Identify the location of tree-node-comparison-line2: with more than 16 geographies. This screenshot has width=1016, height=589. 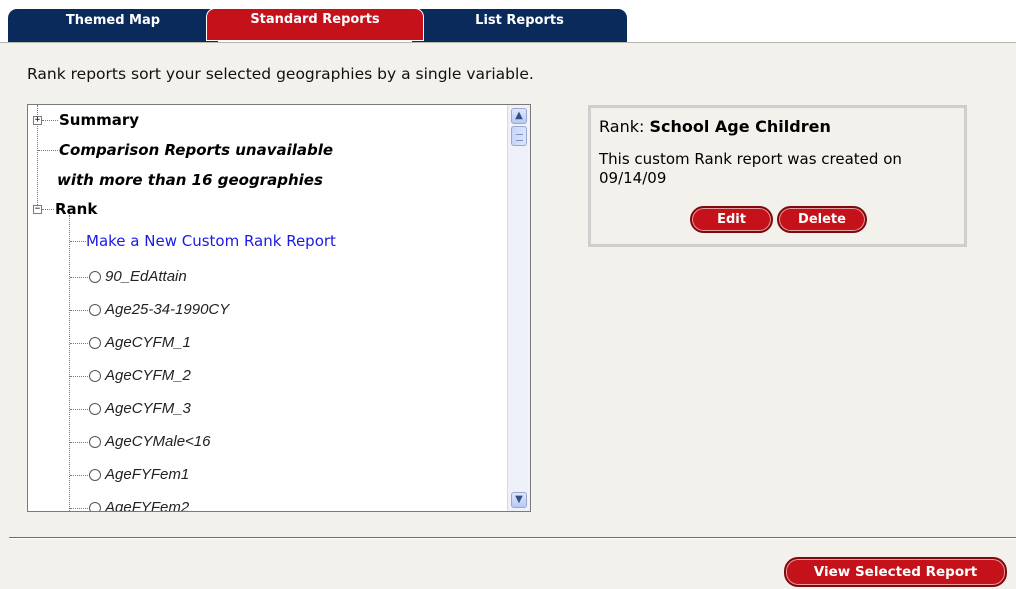
(190, 180).